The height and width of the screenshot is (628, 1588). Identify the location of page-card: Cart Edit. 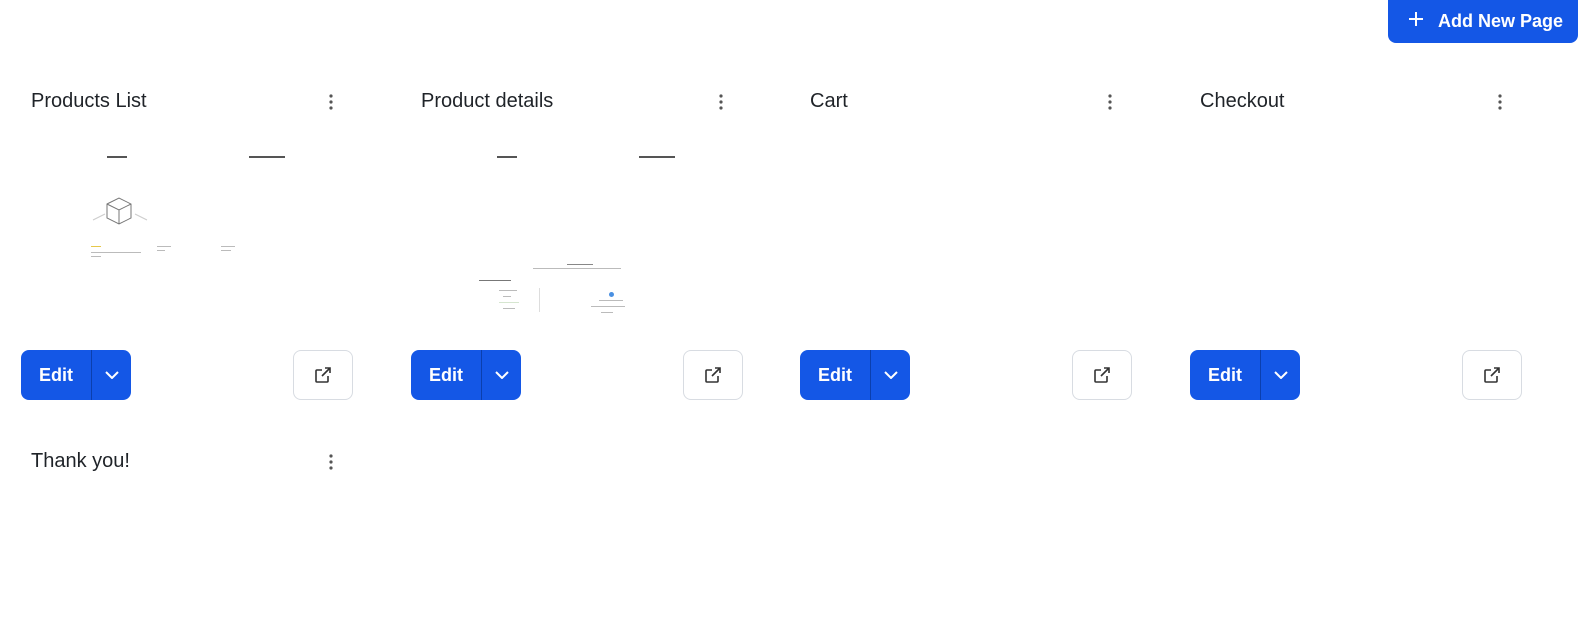
(970, 200).